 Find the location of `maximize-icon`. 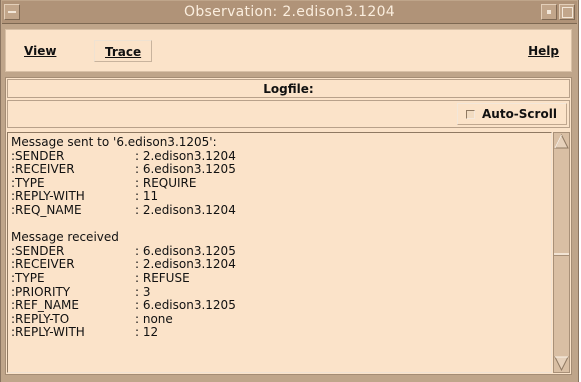

maximize-icon is located at coordinates (567, 12).